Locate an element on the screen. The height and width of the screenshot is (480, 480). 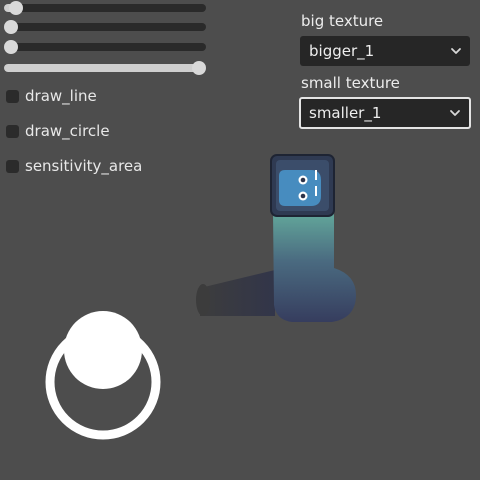
joystick-knob is located at coordinates (103, 350).